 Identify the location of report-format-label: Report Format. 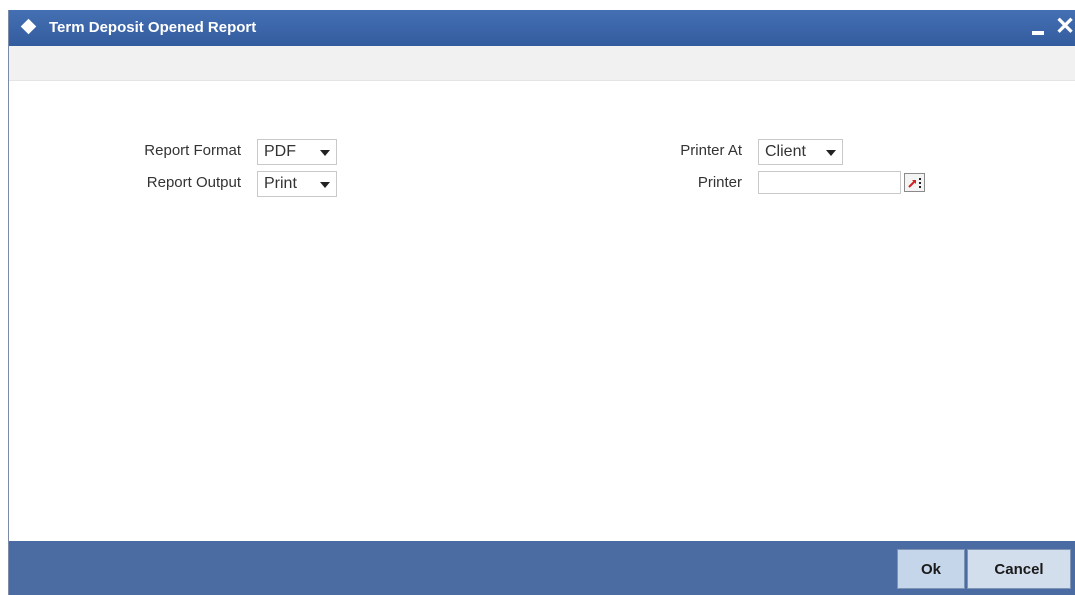
(192, 150).